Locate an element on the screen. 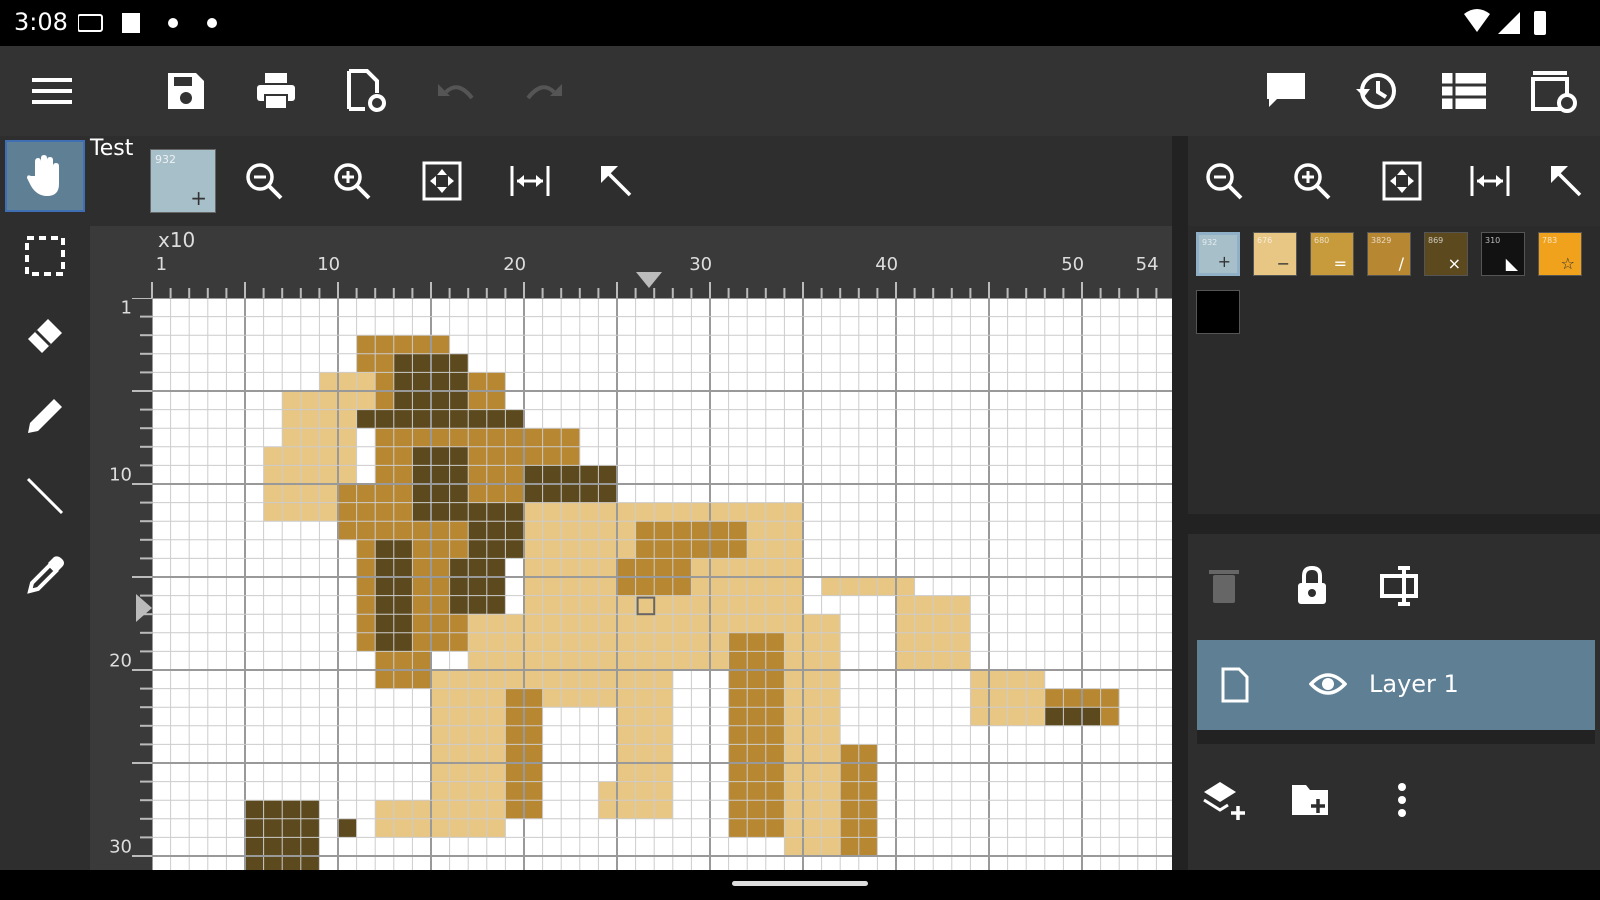 Image resolution: width=1600 pixels, height=900 pixels. add-group-button is located at coordinates (1312, 800).